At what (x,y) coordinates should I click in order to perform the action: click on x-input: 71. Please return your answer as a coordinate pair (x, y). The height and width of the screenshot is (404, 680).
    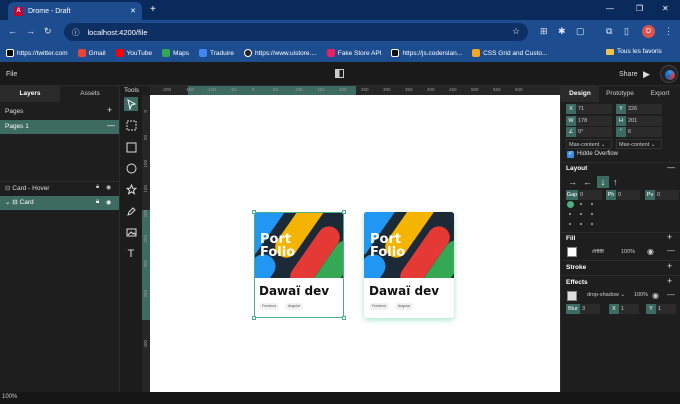
    Looking at the image, I should click on (594, 109).